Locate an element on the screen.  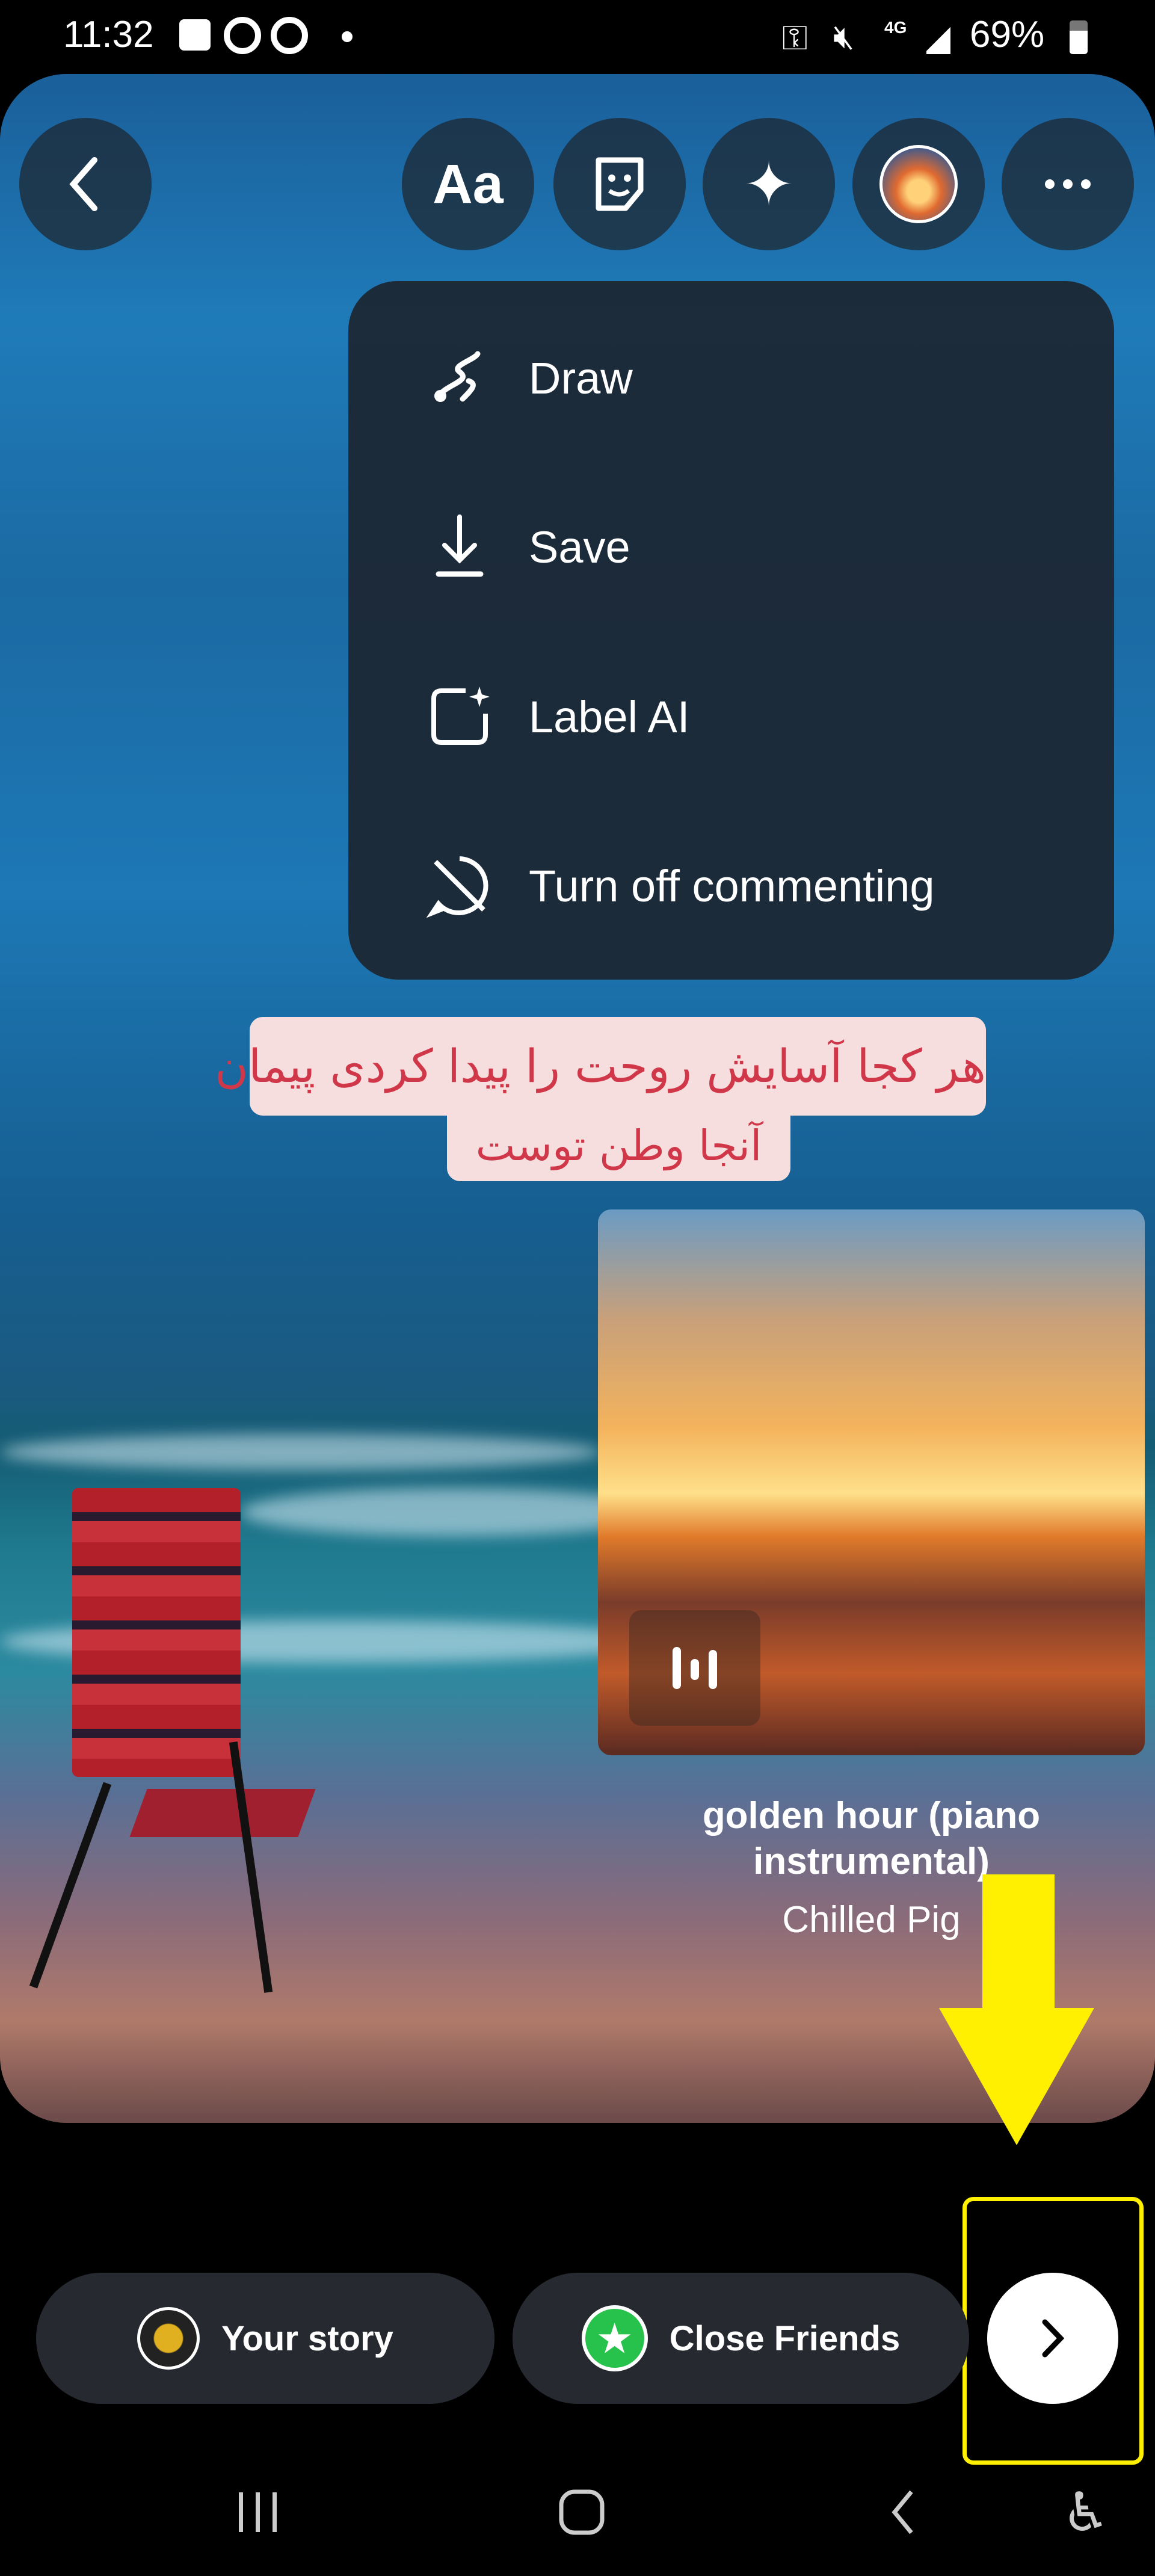
sparkles-icon: ✦ is located at coordinates (769, 184).